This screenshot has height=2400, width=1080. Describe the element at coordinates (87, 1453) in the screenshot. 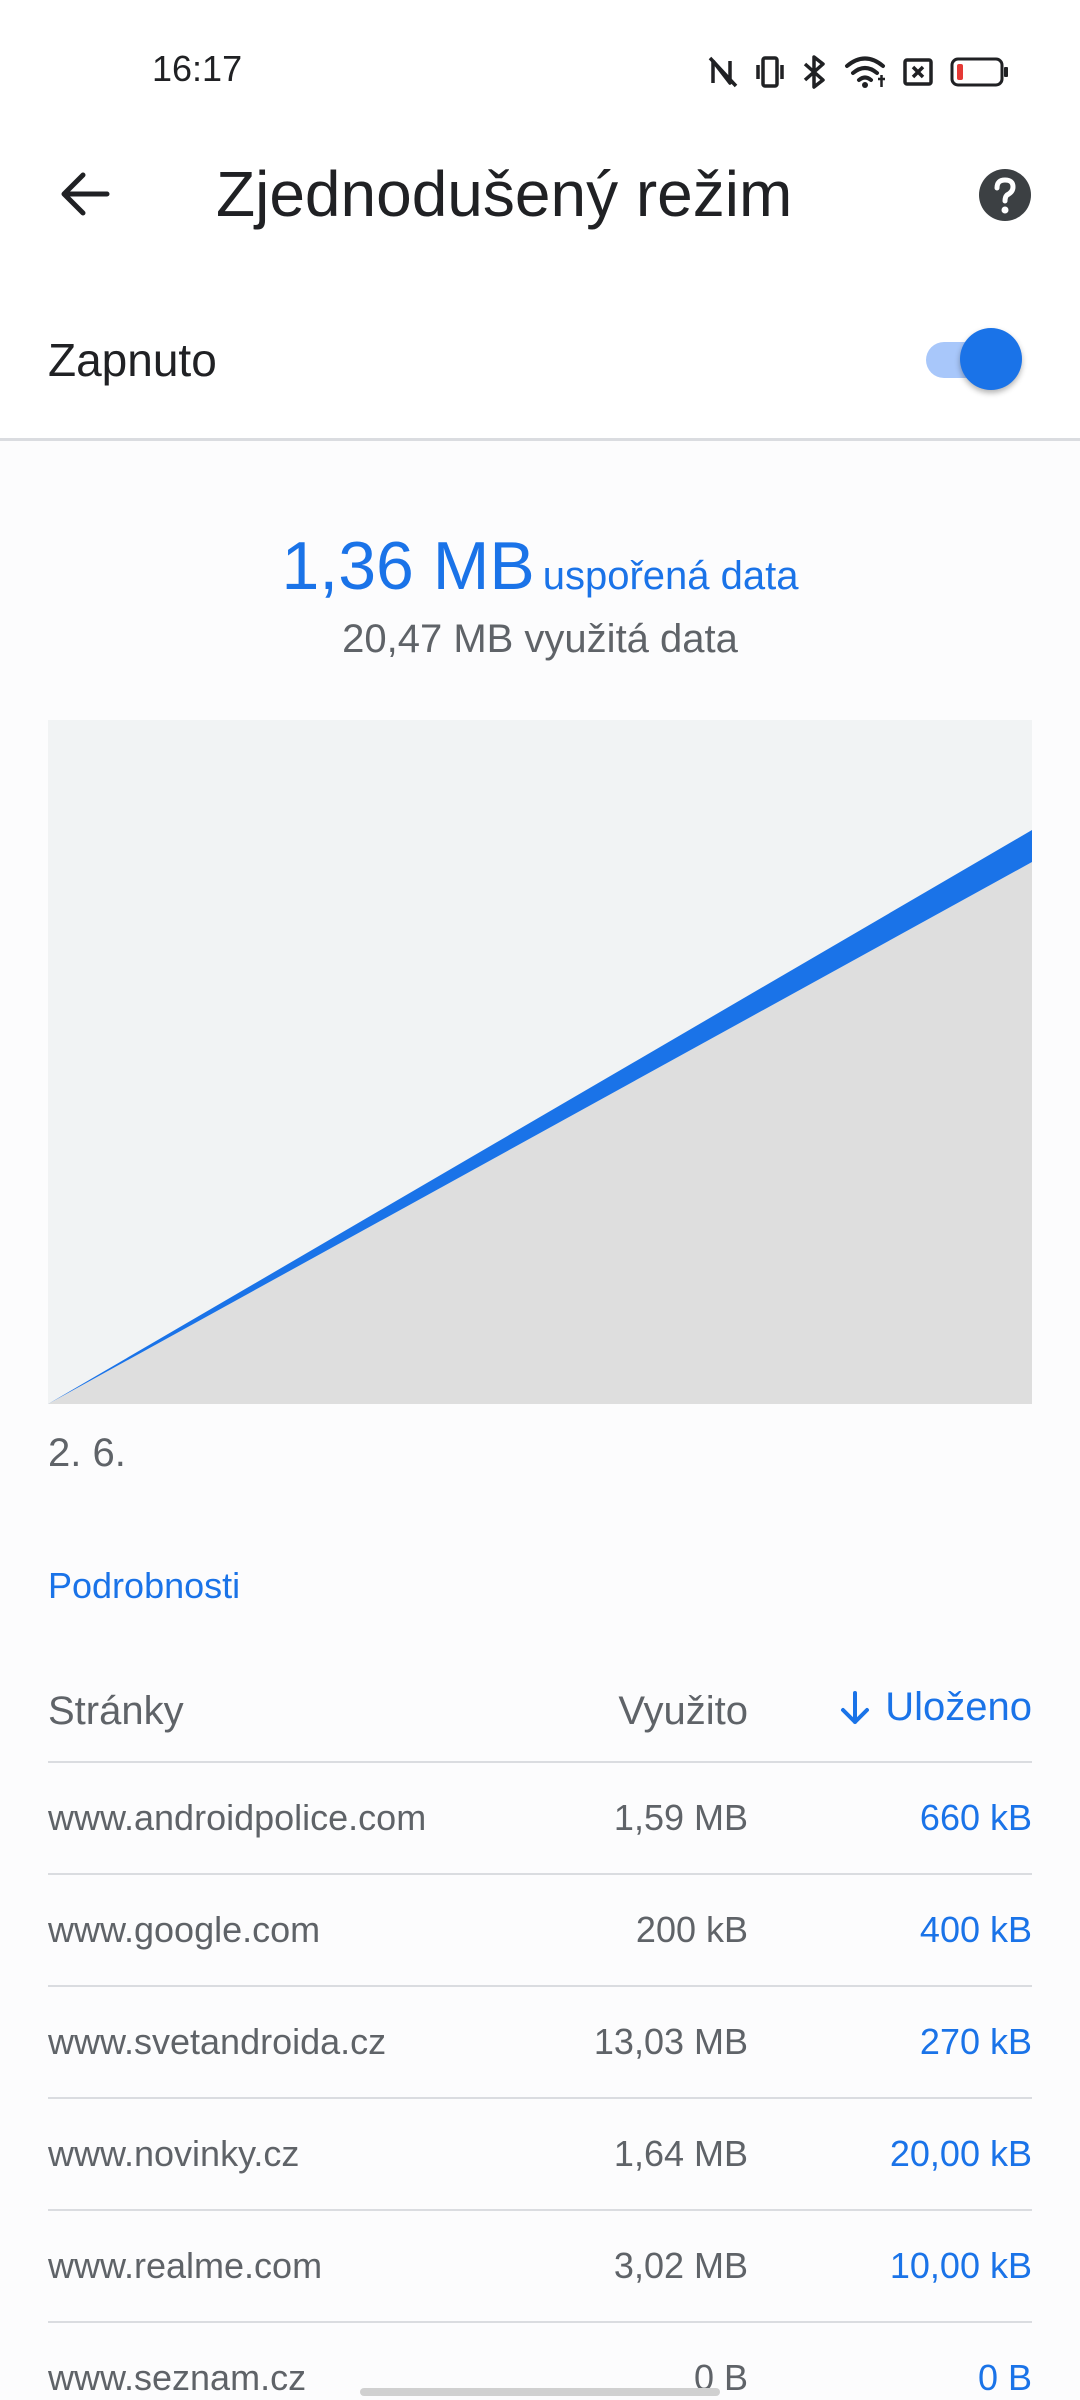

I see `chart-start-date: 2. 6.` at that location.